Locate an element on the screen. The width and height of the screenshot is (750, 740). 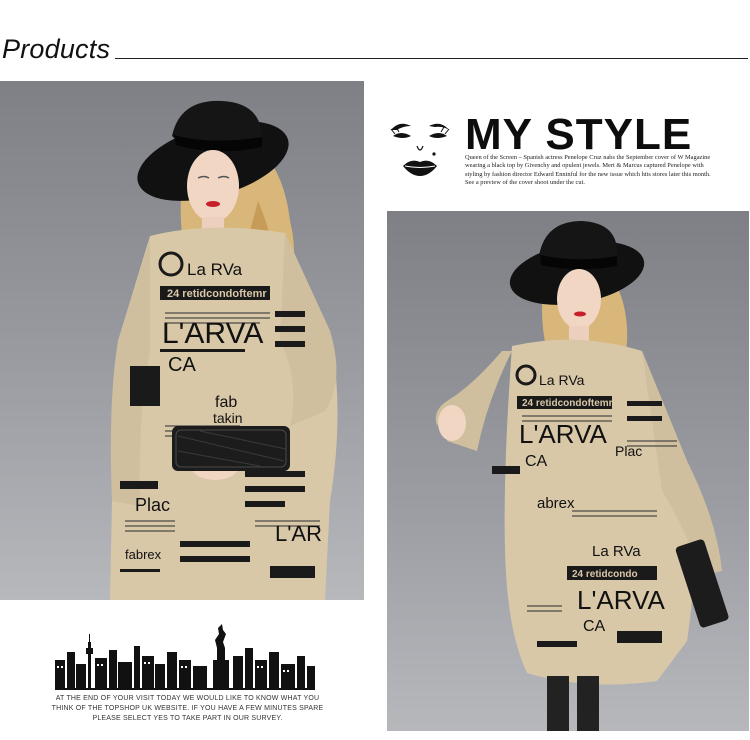
print-sub2-text: CA is located at coordinates (594, 626).